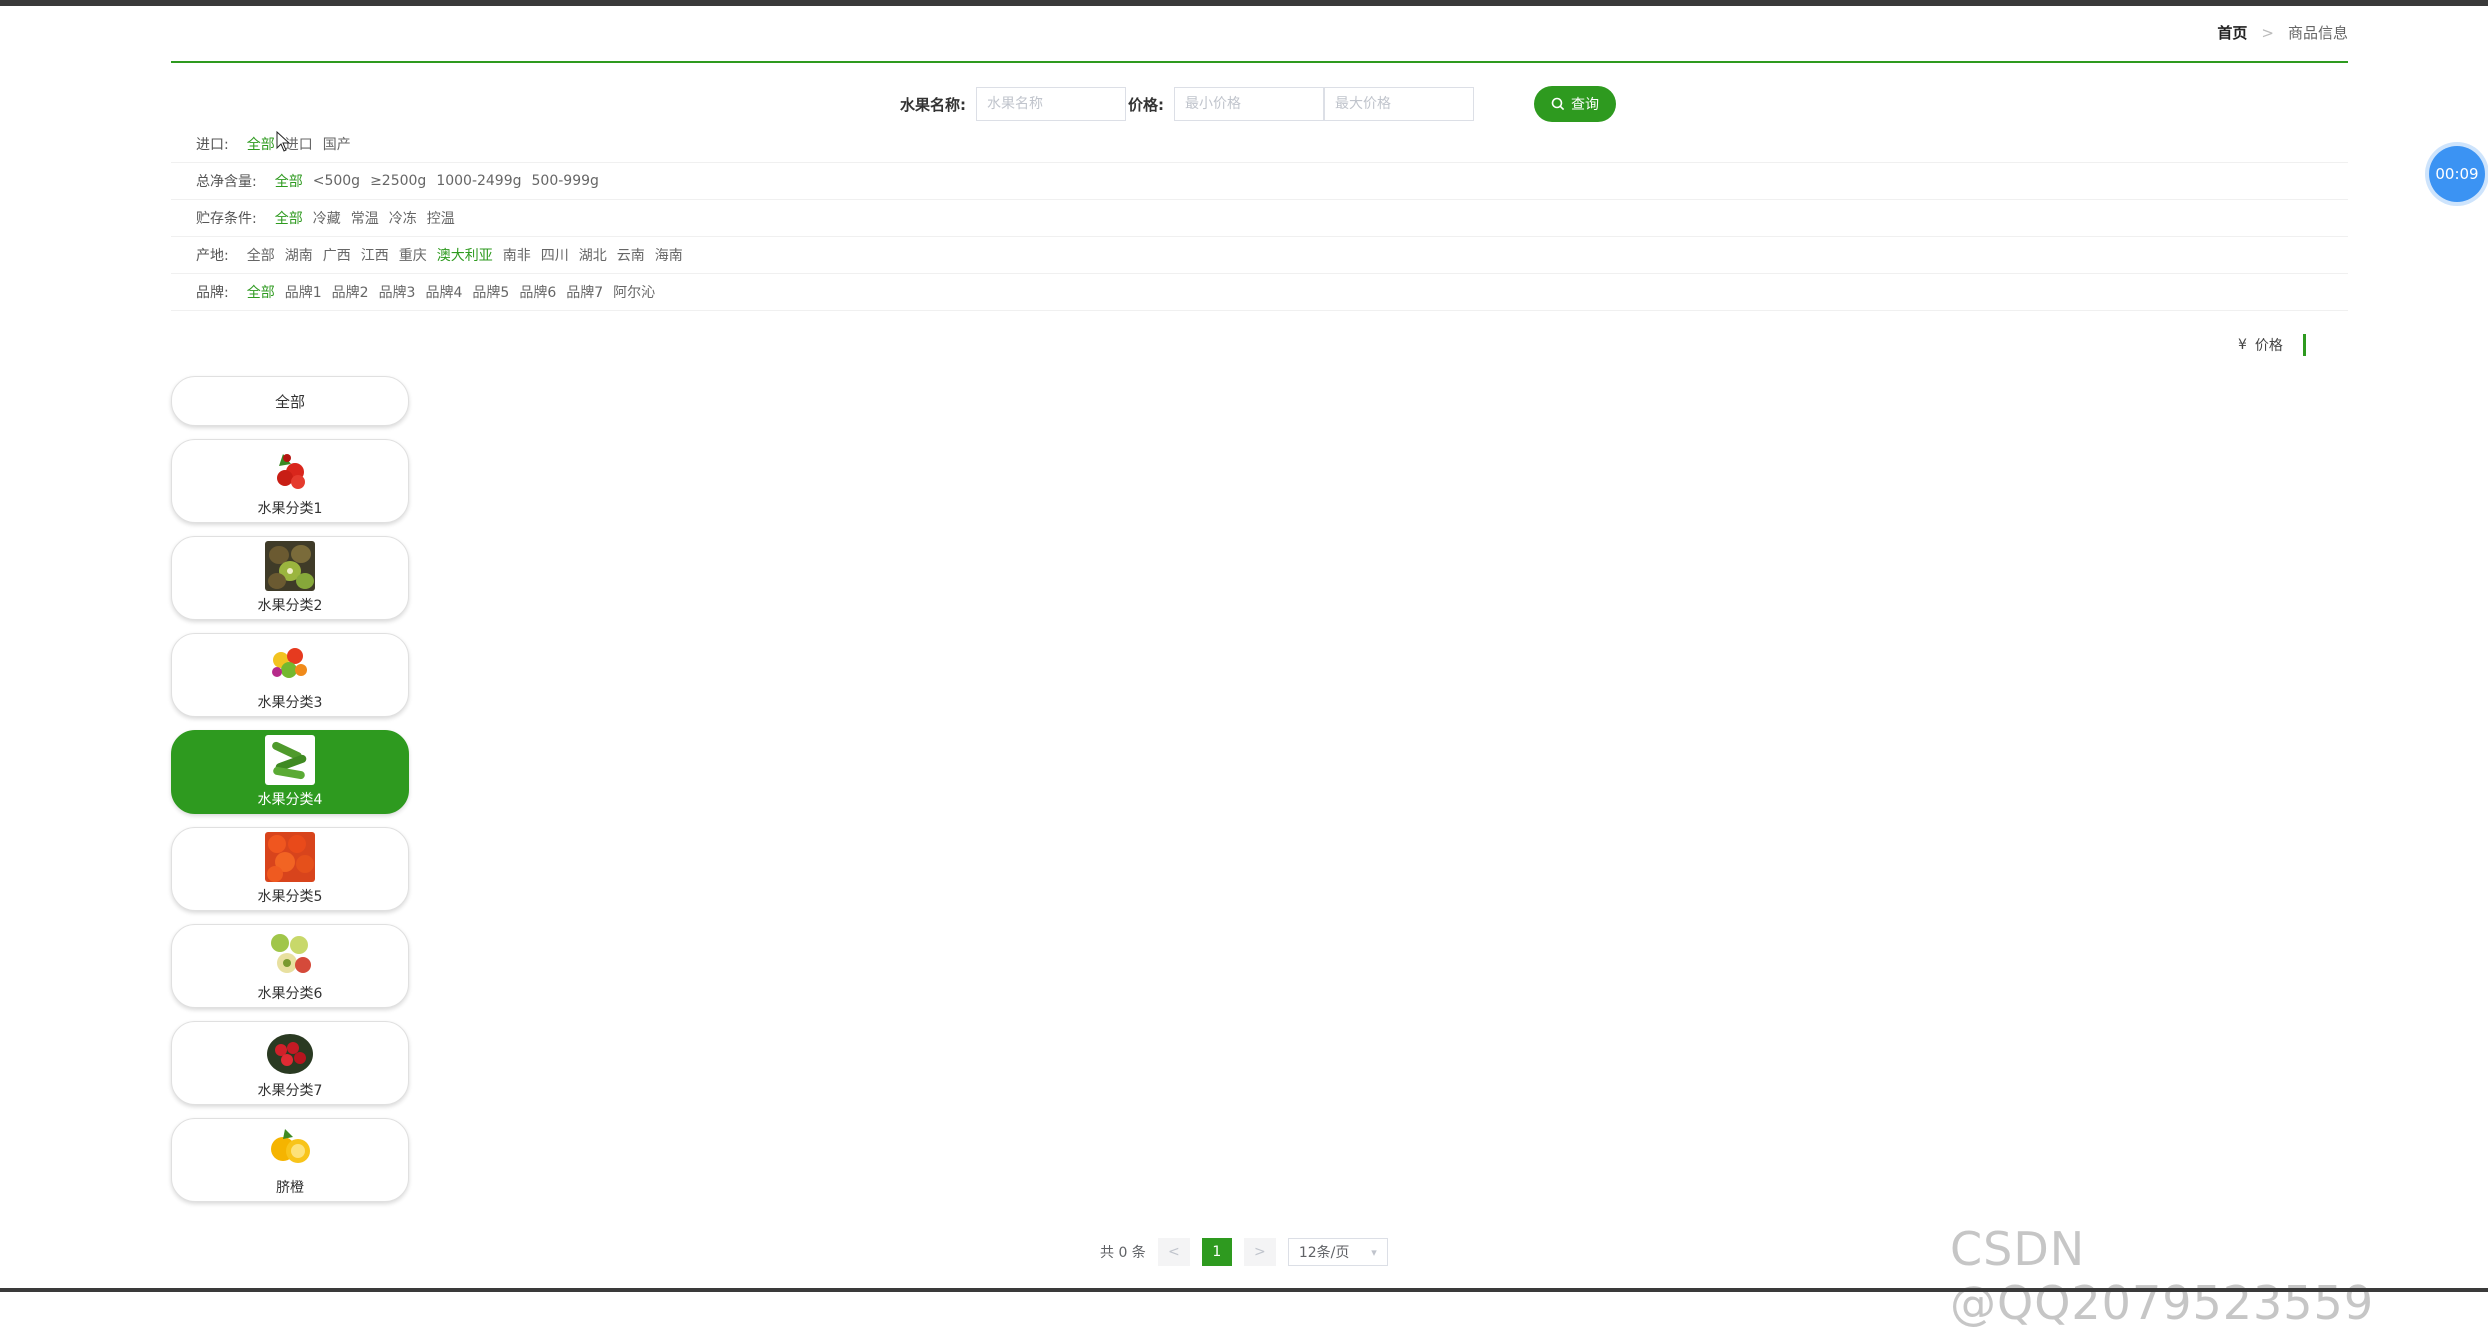 The height and width of the screenshot is (1330, 2488). What do you see at coordinates (1259, 218) in the screenshot?
I see `filter-row-storage: 贮存条件: 全部 冷藏 常温 冷冻 控温` at bounding box center [1259, 218].